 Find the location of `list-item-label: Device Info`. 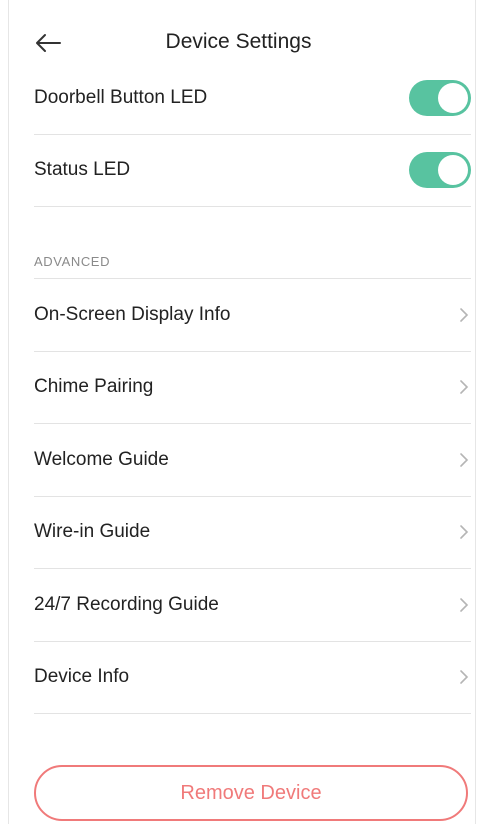

list-item-label: Device Info is located at coordinates (82, 676).